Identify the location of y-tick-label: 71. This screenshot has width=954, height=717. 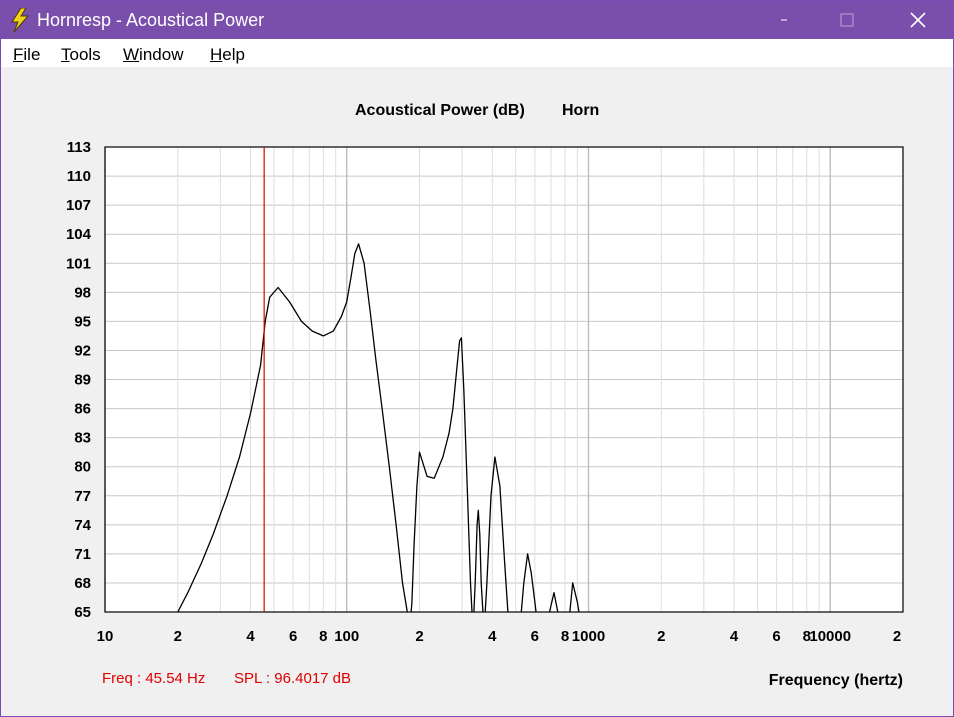
(82, 554).